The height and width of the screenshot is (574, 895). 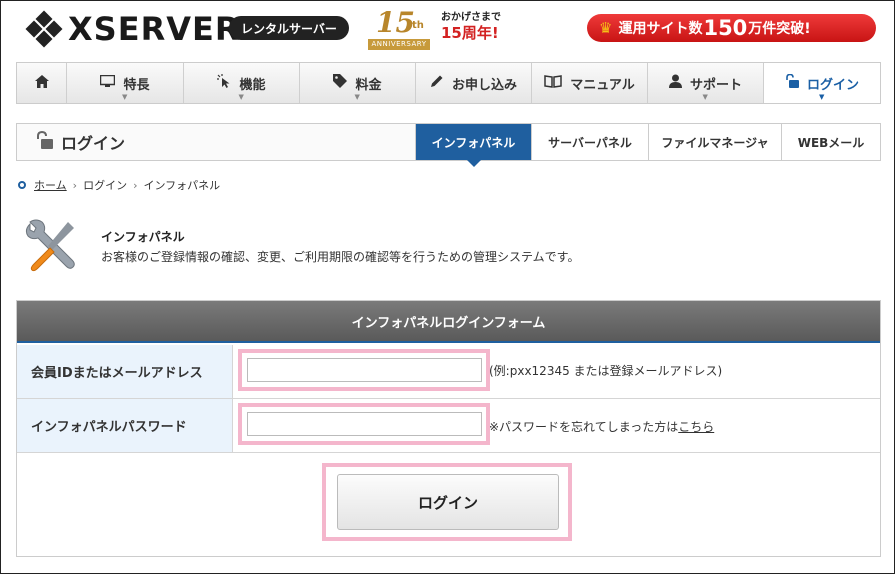 I want to click on password-input, so click(x=364, y=424).